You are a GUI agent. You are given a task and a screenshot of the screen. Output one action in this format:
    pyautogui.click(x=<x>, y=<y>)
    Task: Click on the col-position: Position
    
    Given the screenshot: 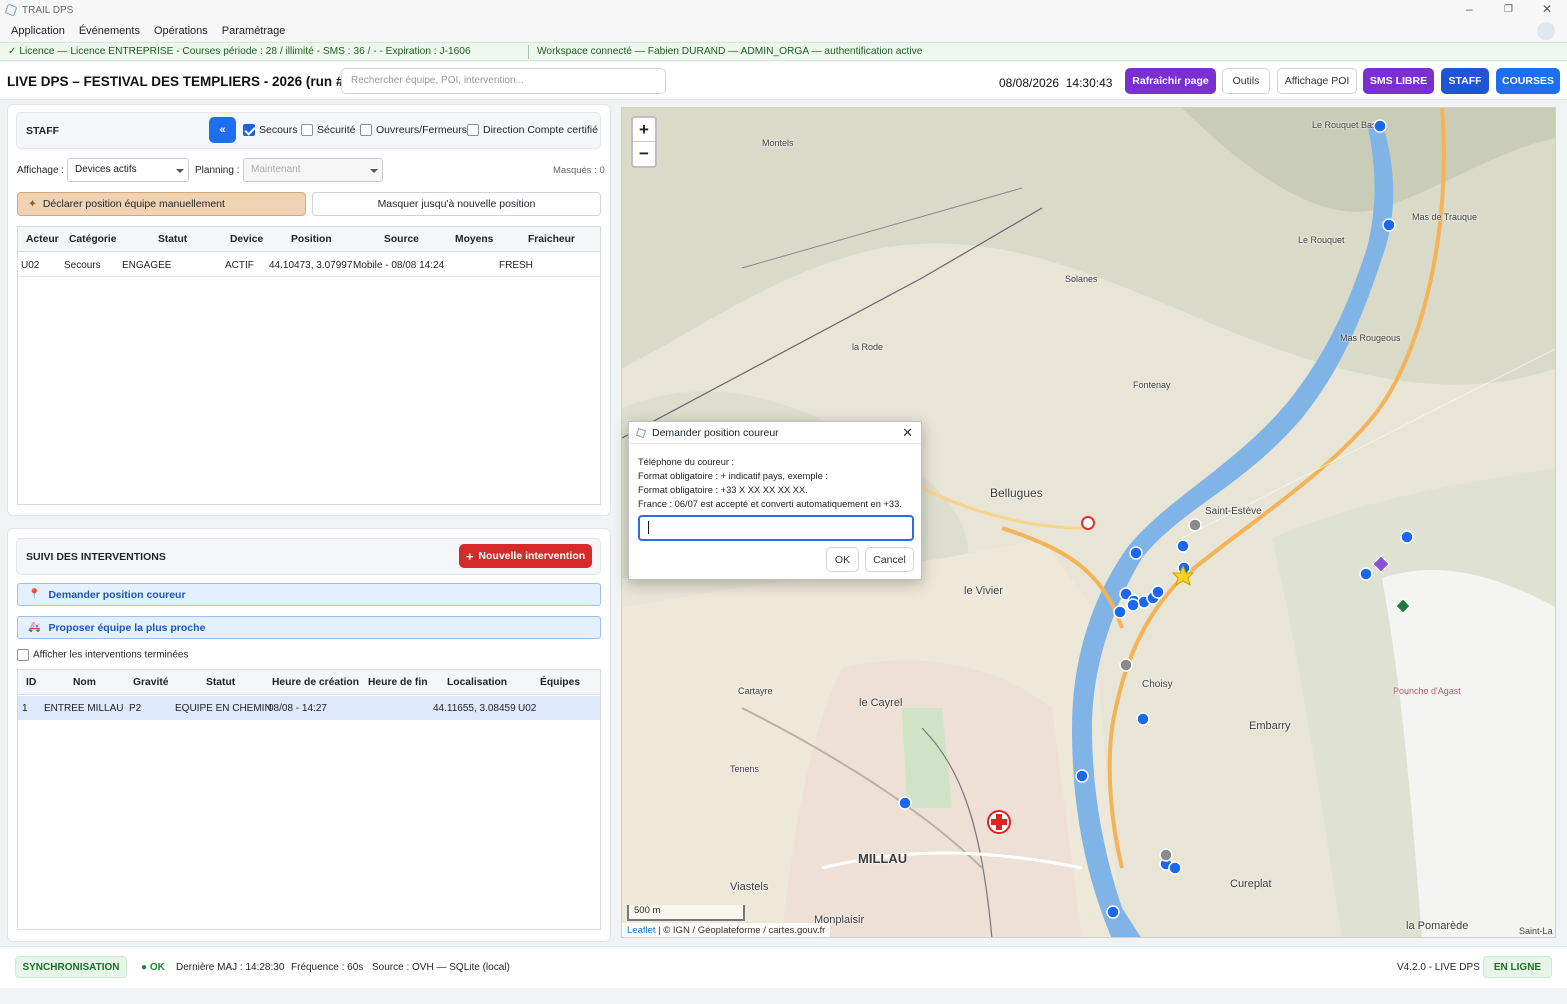 What is the action you would take?
    pyautogui.click(x=311, y=239)
    